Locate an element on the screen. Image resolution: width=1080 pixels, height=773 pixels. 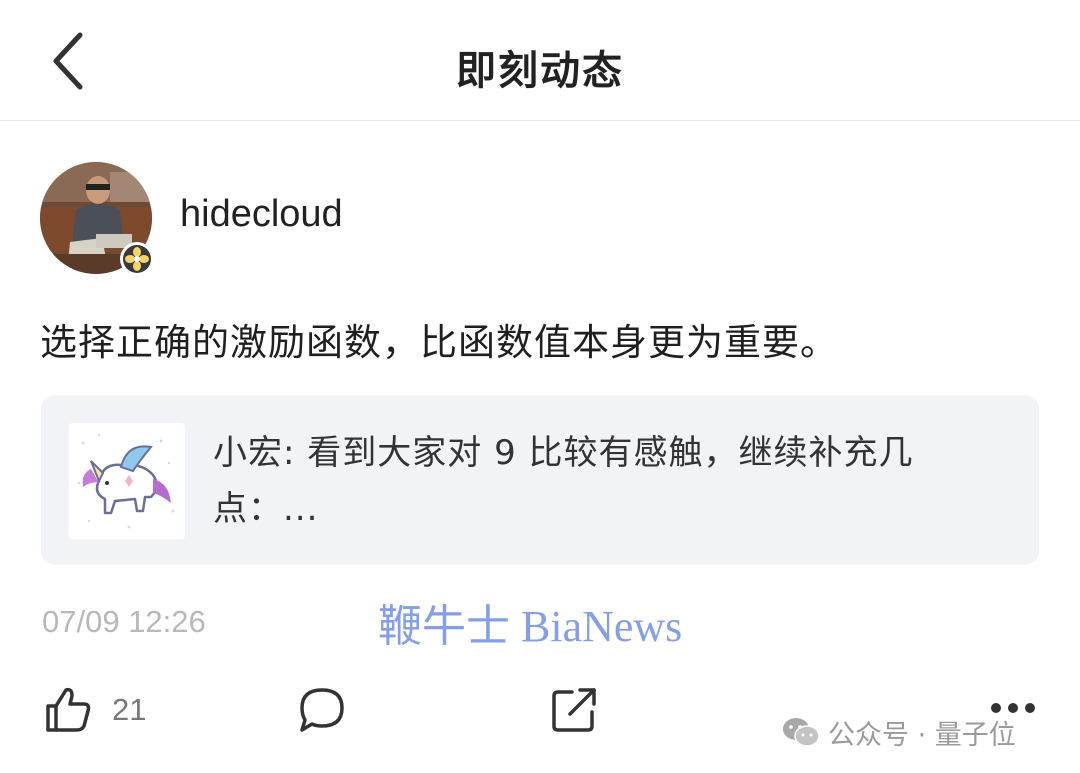
speech-bubble-icon is located at coordinates (322, 710).